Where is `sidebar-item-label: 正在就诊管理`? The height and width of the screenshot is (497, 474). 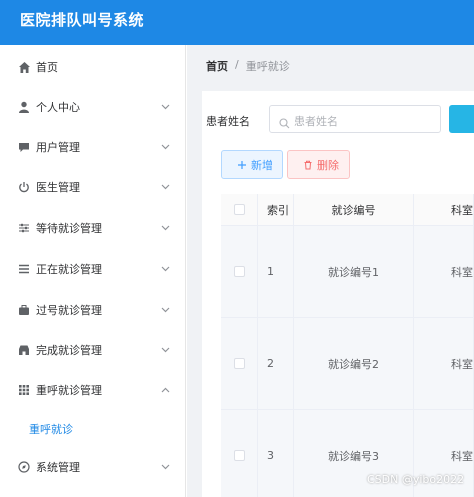
sidebar-item-label: 正在就诊管理 is located at coordinates (69, 269).